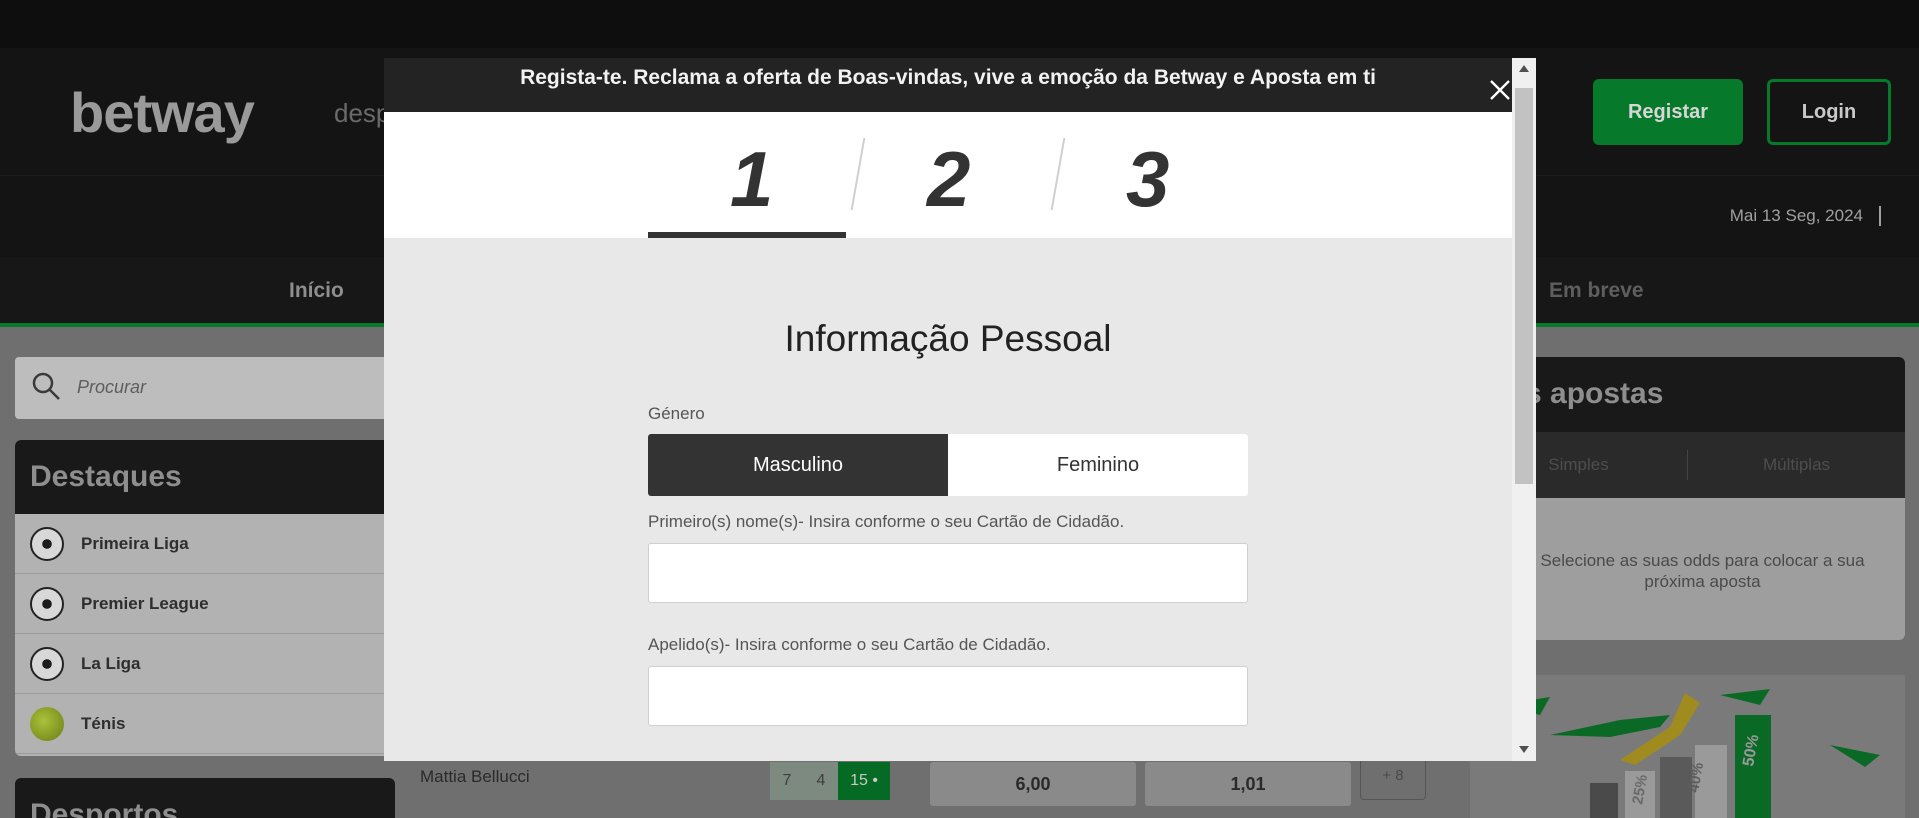  What do you see at coordinates (676, 413) in the screenshot?
I see `gender-label: Género` at bounding box center [676, 413].